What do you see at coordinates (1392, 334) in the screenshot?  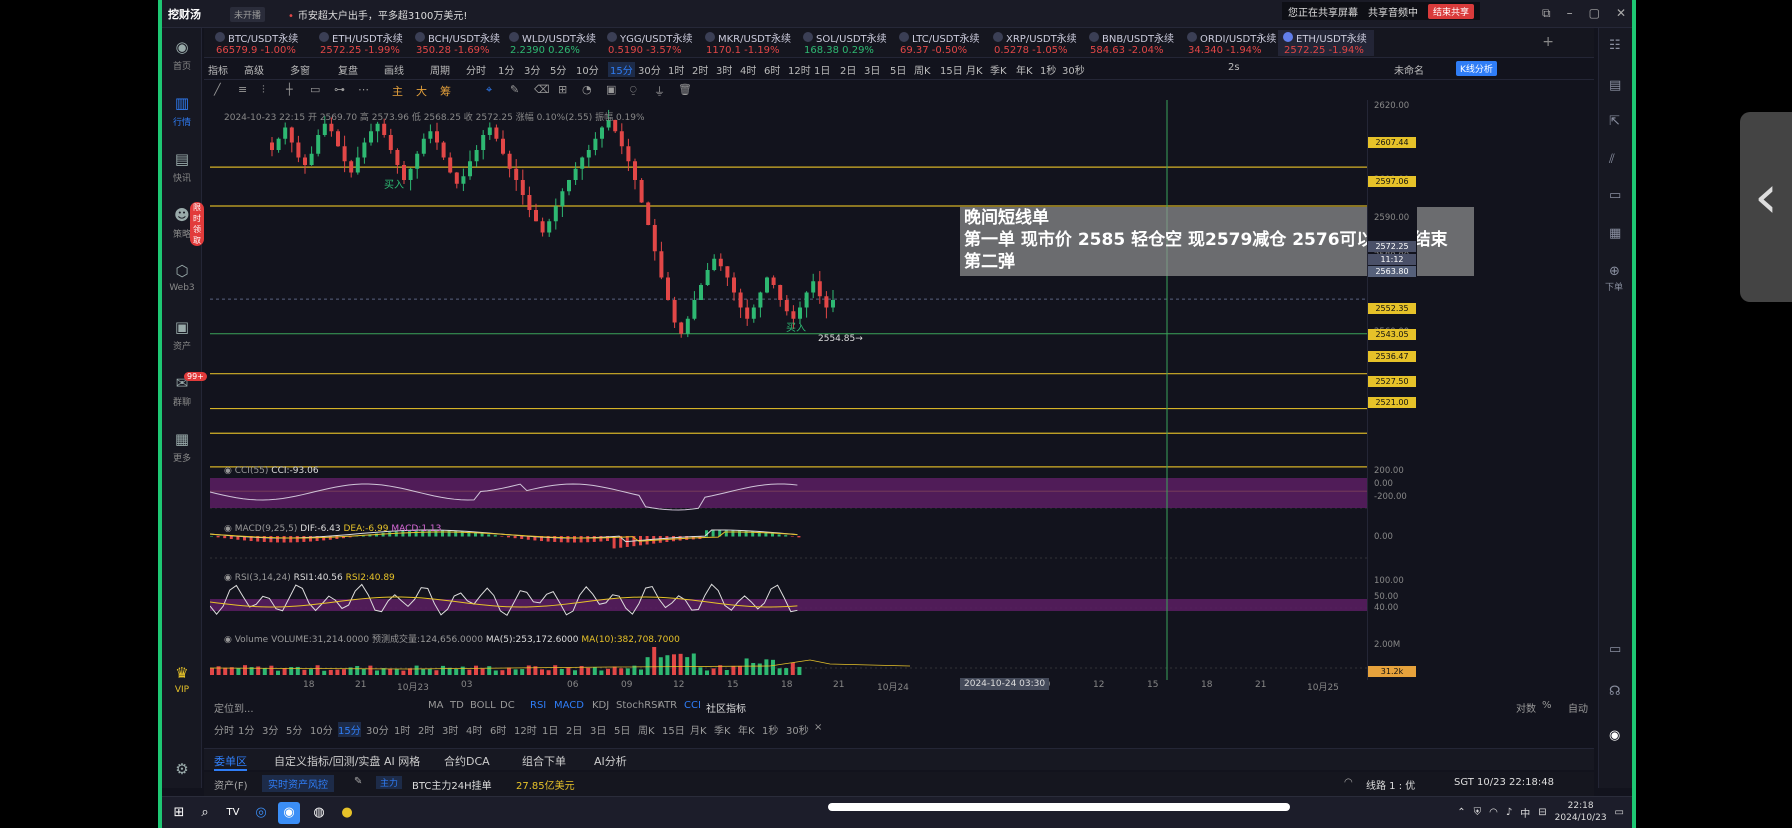 I see `level-price-tag: 2543.05` at bounding box center [1392, 334].